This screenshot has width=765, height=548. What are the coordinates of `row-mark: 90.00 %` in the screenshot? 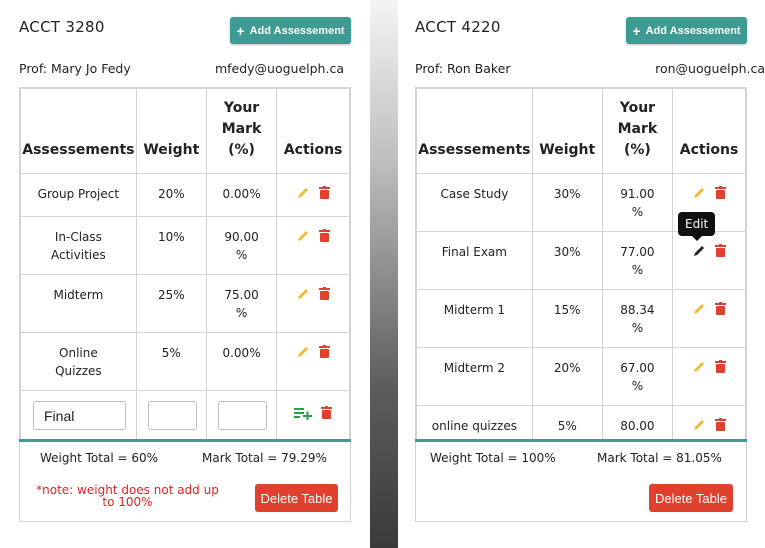 It's located at (241, 245).